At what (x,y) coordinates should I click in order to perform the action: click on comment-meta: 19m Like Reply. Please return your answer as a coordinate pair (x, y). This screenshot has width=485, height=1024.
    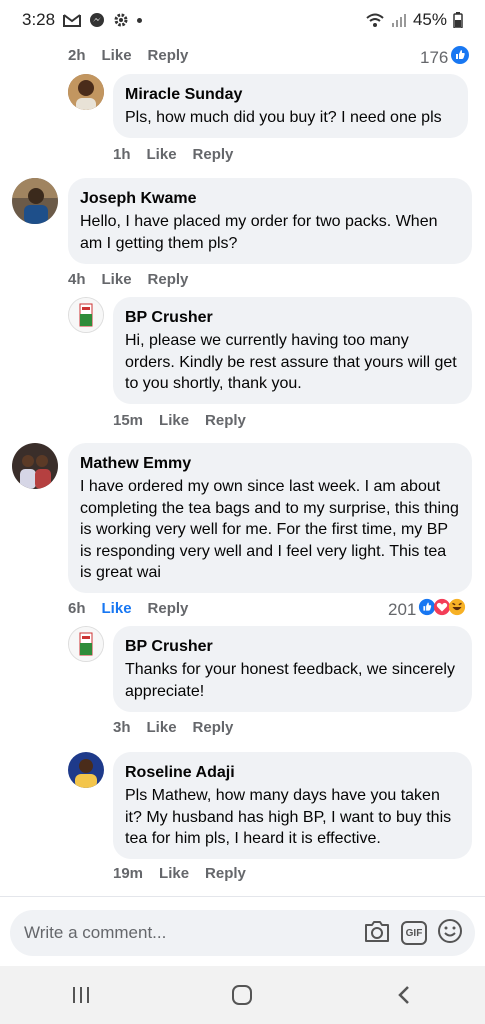
    Looking at the image, I should click on (179, 873).